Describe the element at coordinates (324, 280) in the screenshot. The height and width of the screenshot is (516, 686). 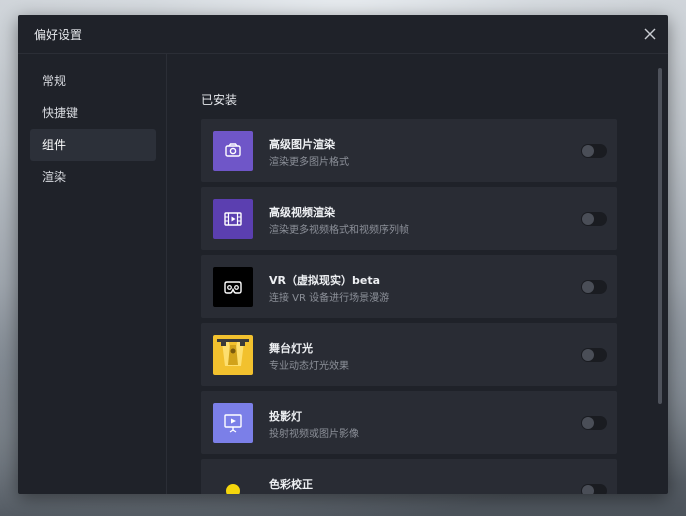
I see `plugin-name: VR（虚拟现实）beta` at that location.